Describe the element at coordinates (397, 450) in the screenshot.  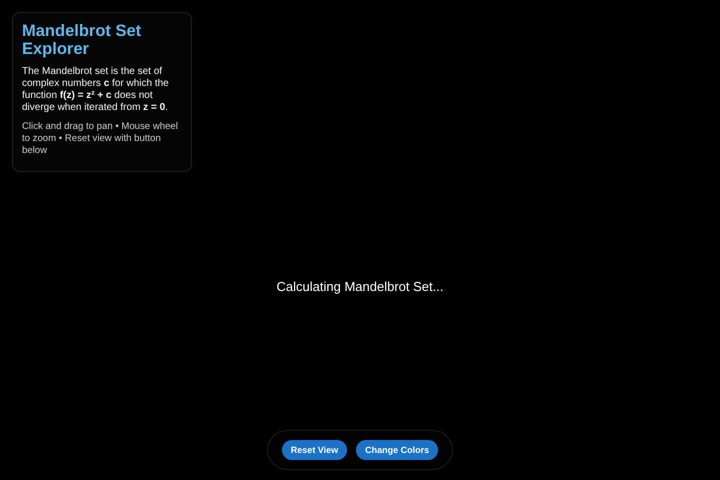
I see `change-colors-button: Change Colors` at that location.